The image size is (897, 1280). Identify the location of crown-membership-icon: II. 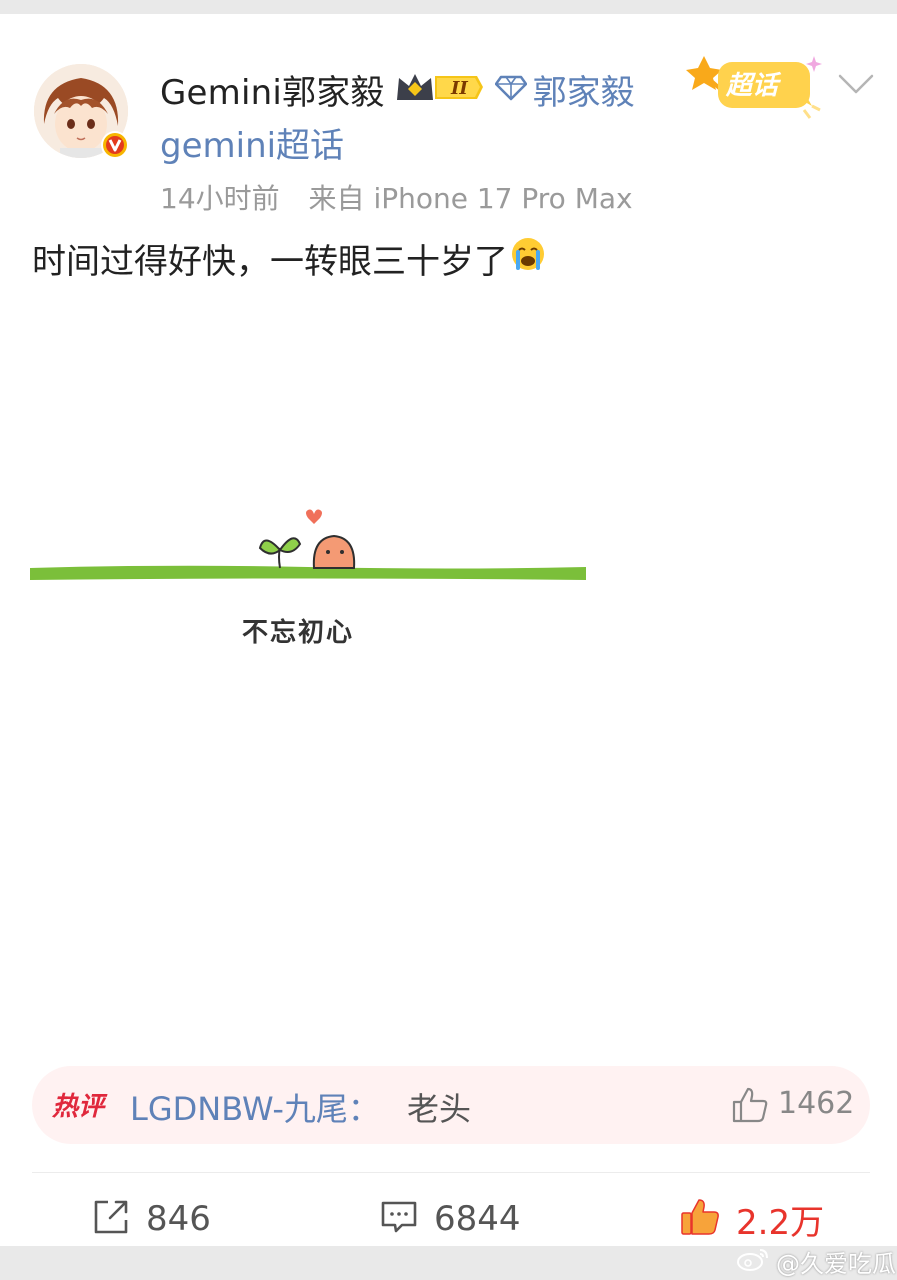
(439, 89).